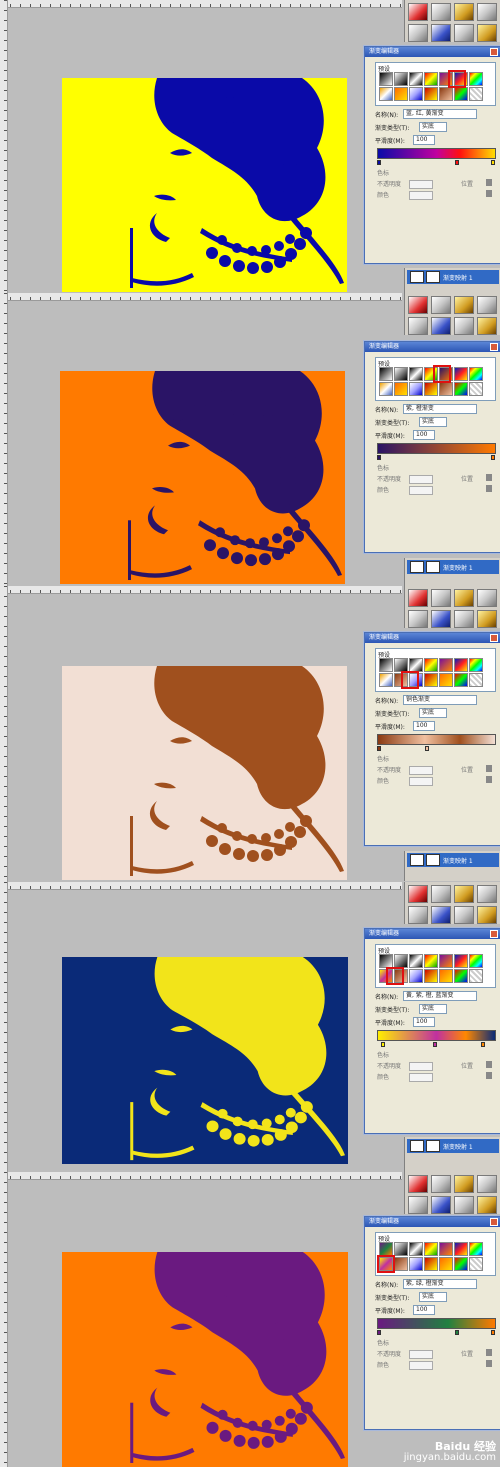 The image size is (500, 1467). Describe the element at coordinates (440, 996) in the screenshot. I see `name-field: 黄, 紫, 橙, 蓝渐变` at that location.